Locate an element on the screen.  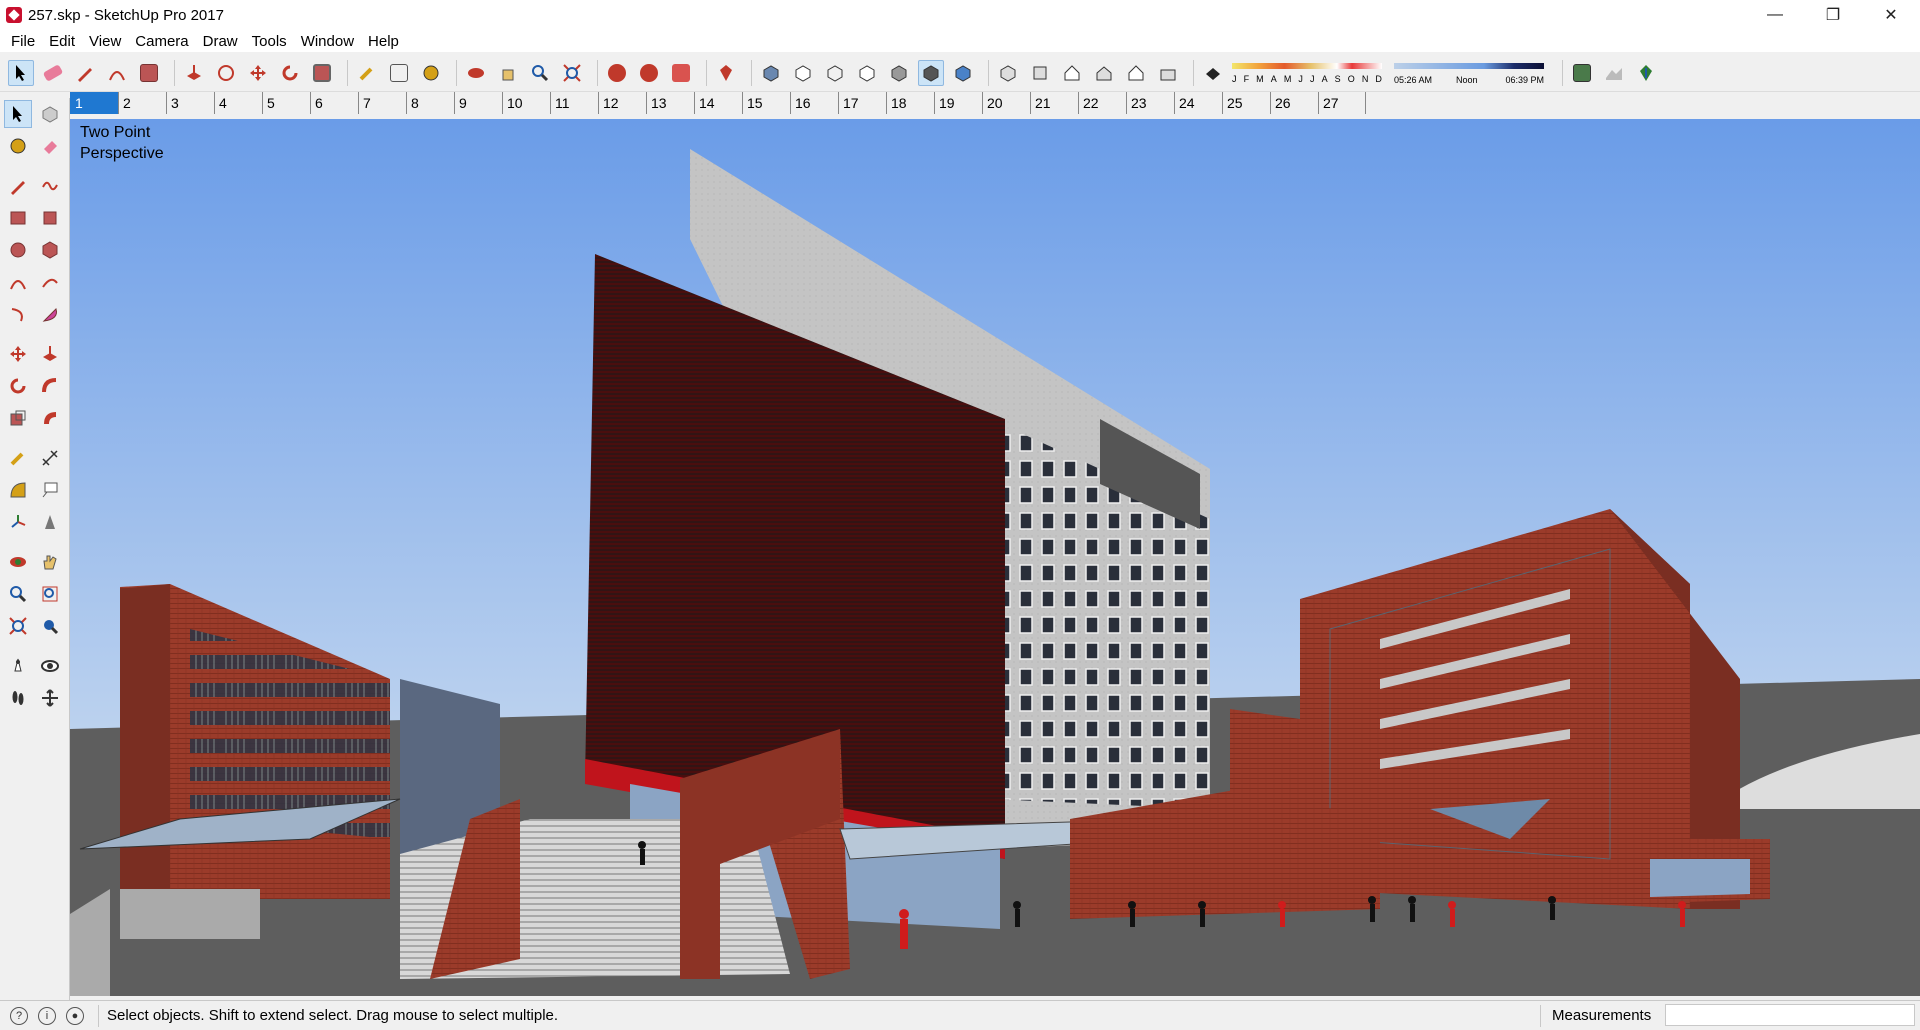
protractor-tool is located at coordinates (18, 490).